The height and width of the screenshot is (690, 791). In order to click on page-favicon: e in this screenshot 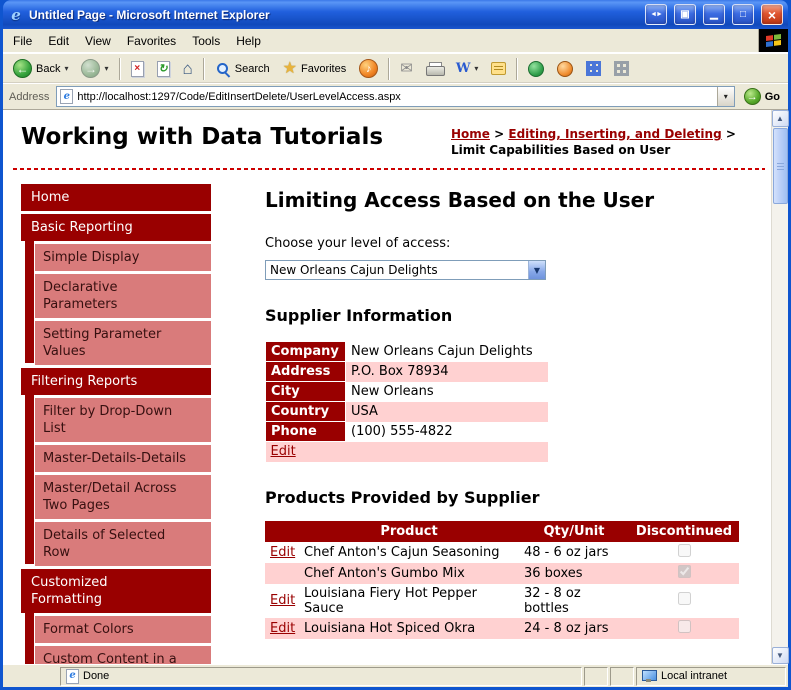, I will do `click(67, 96)`.